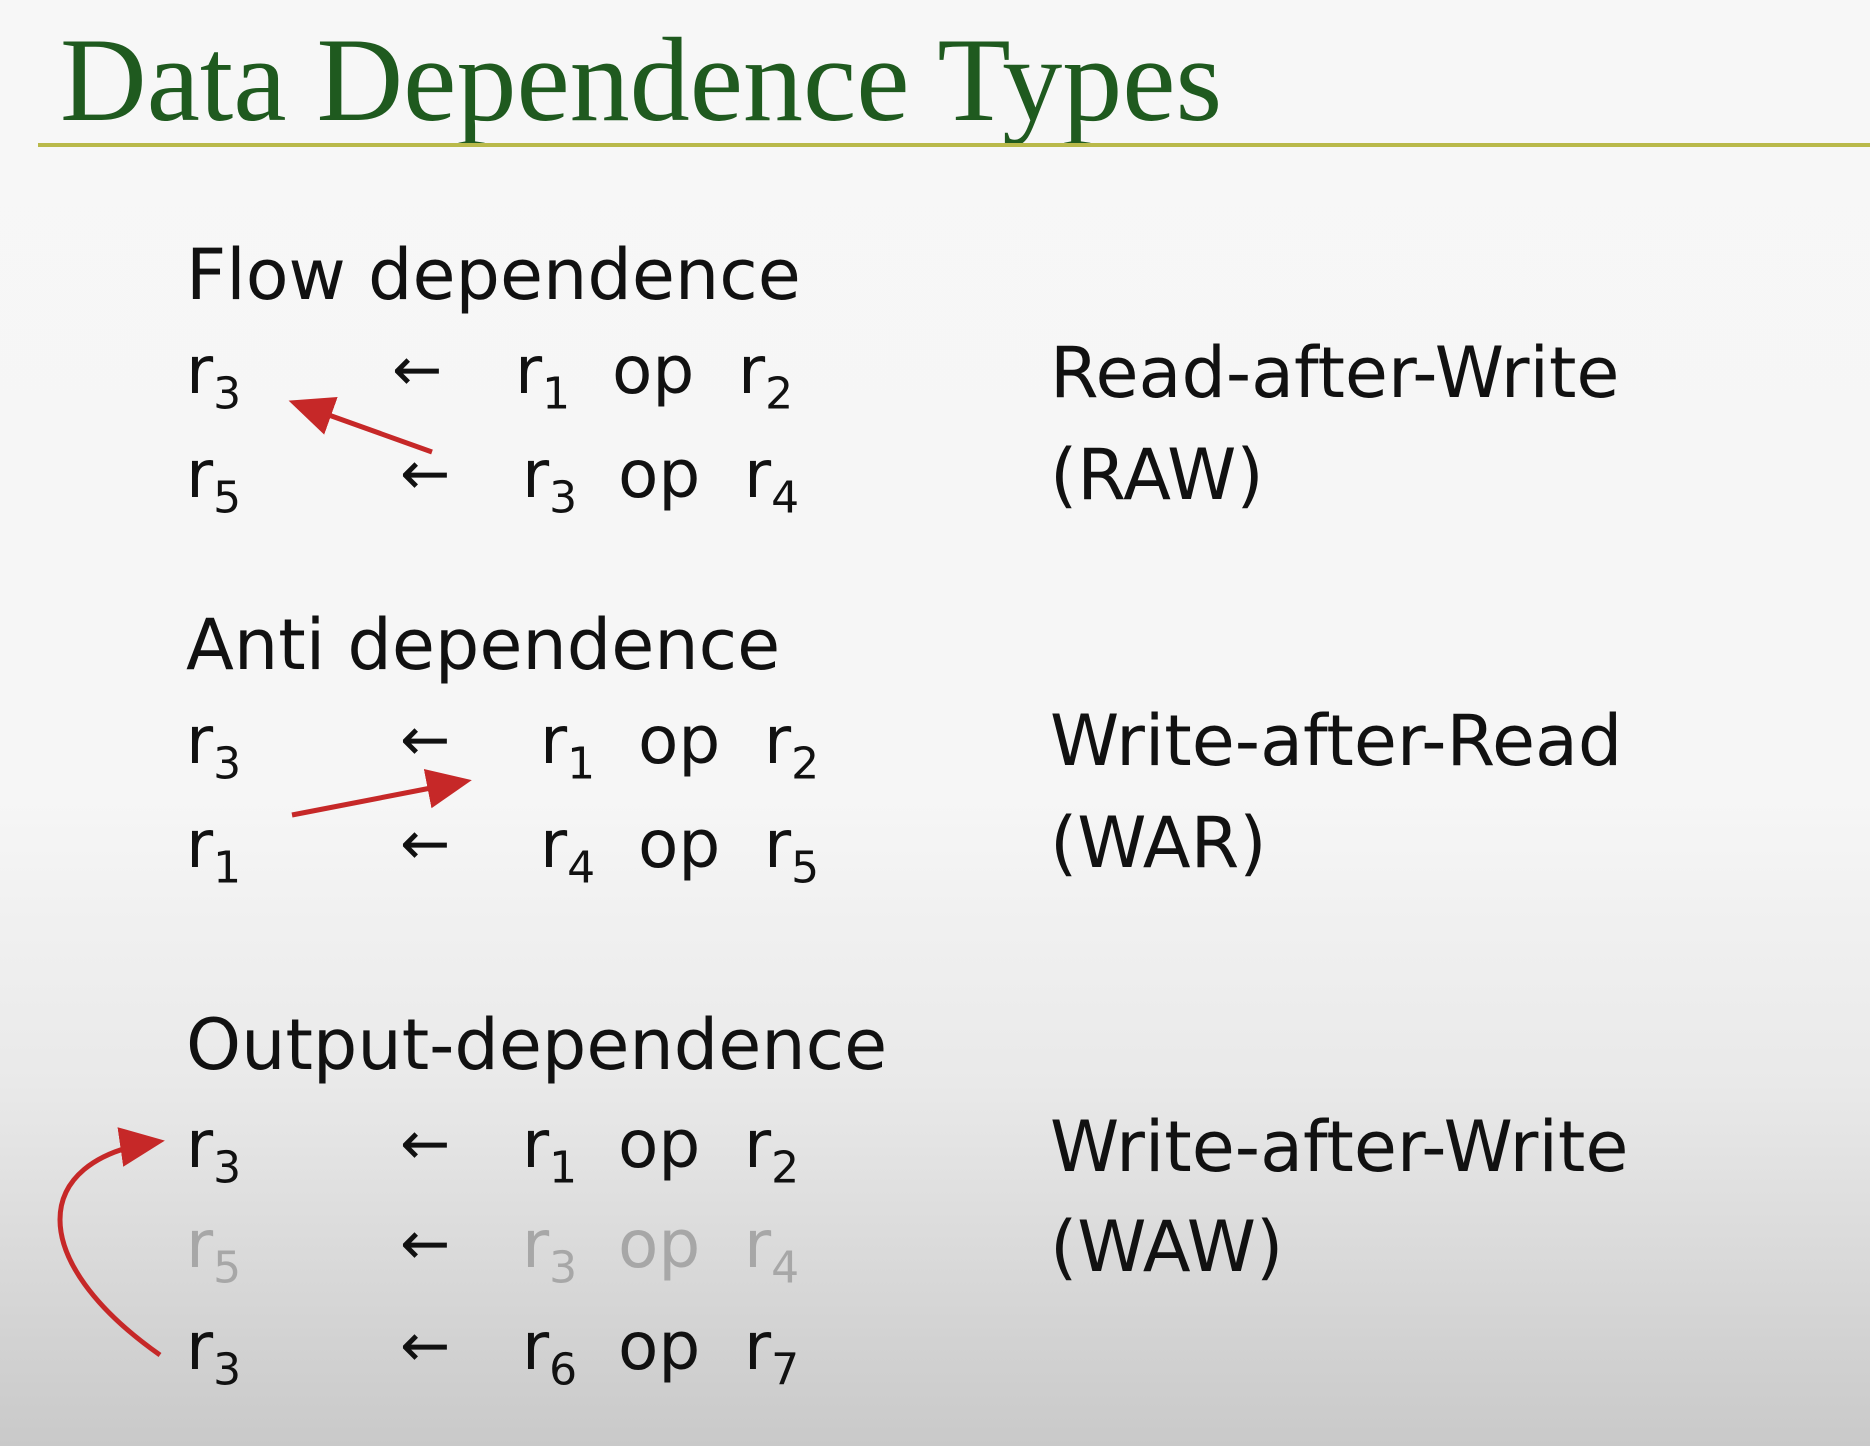  What do you see at coordinates (785, 1268) in the screenshot?
I see `output-row2-src2-sub: 4` at bounding box center [785, 1268].